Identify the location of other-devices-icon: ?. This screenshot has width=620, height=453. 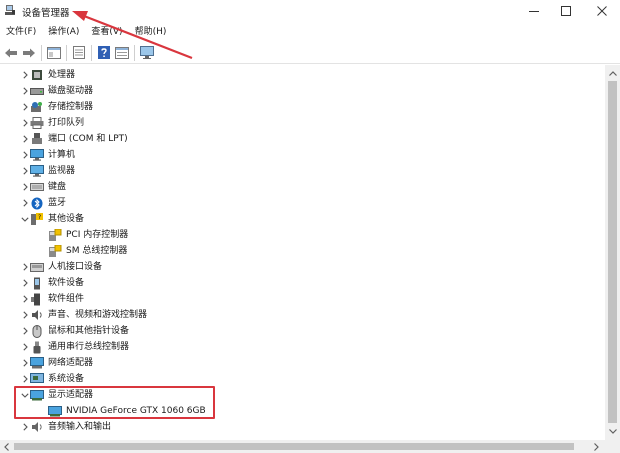
(37, 219).